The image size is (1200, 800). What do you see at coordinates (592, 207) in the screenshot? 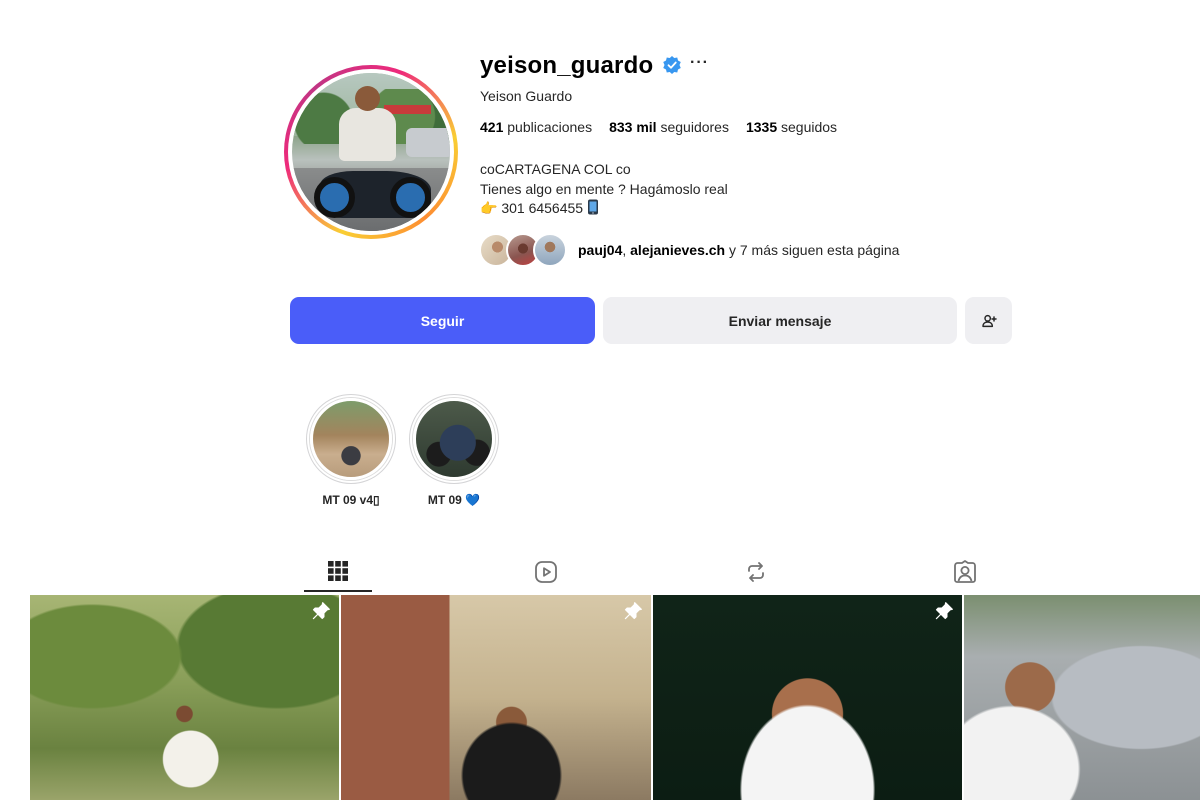
I see `mobile-phone-icon` at bounding box center [592, 207].